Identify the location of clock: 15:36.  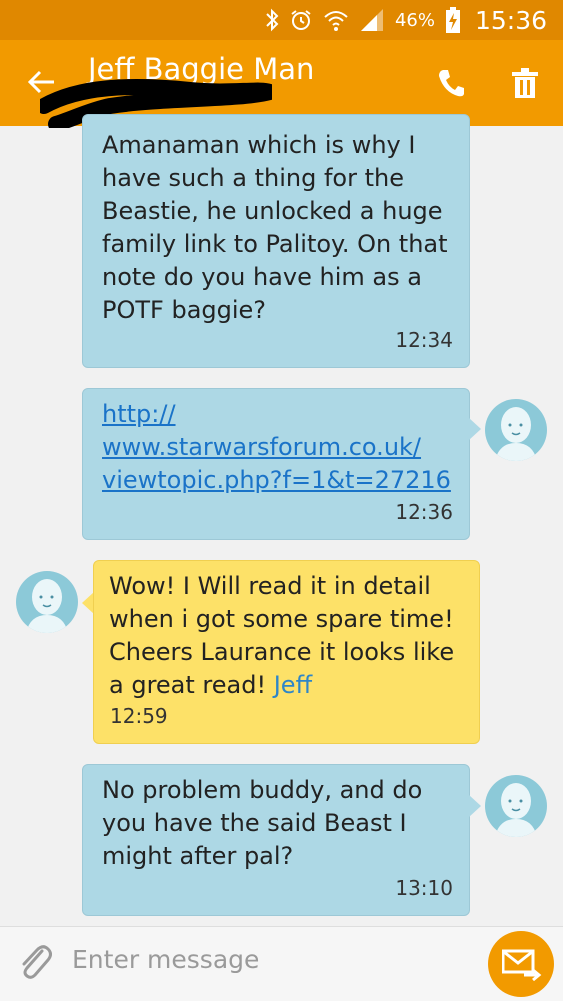
(510, 20).